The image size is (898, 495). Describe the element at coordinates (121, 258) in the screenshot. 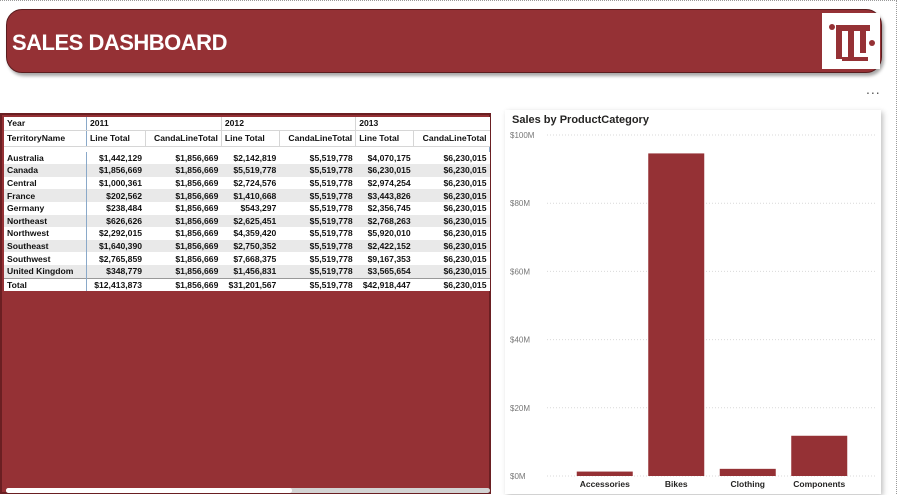

I see `value-cell: $2,765,859` at that location.